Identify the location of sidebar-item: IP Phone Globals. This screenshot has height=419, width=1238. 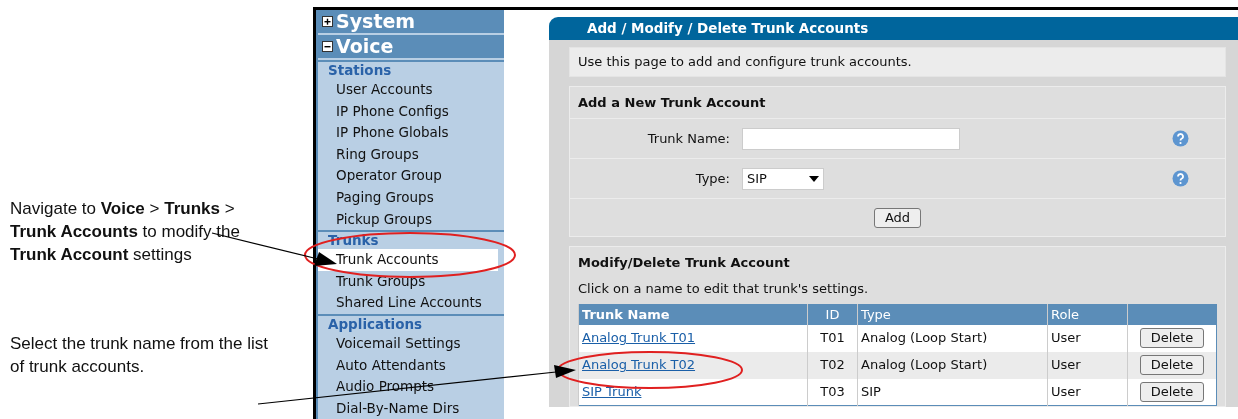
(411, 133).